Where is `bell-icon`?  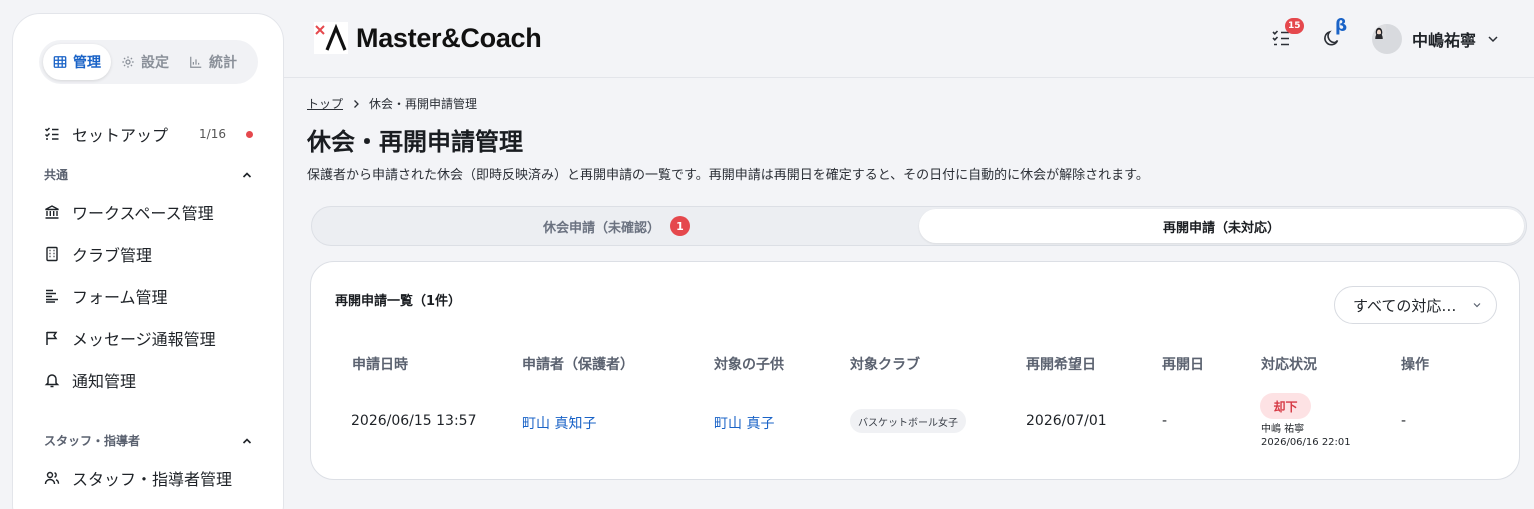 bell-icon is located at coordinates (52, 381).